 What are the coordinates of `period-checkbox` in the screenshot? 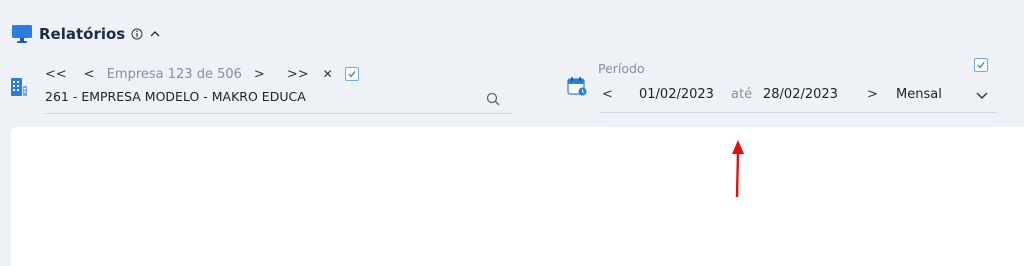 It's located at (981, 65).